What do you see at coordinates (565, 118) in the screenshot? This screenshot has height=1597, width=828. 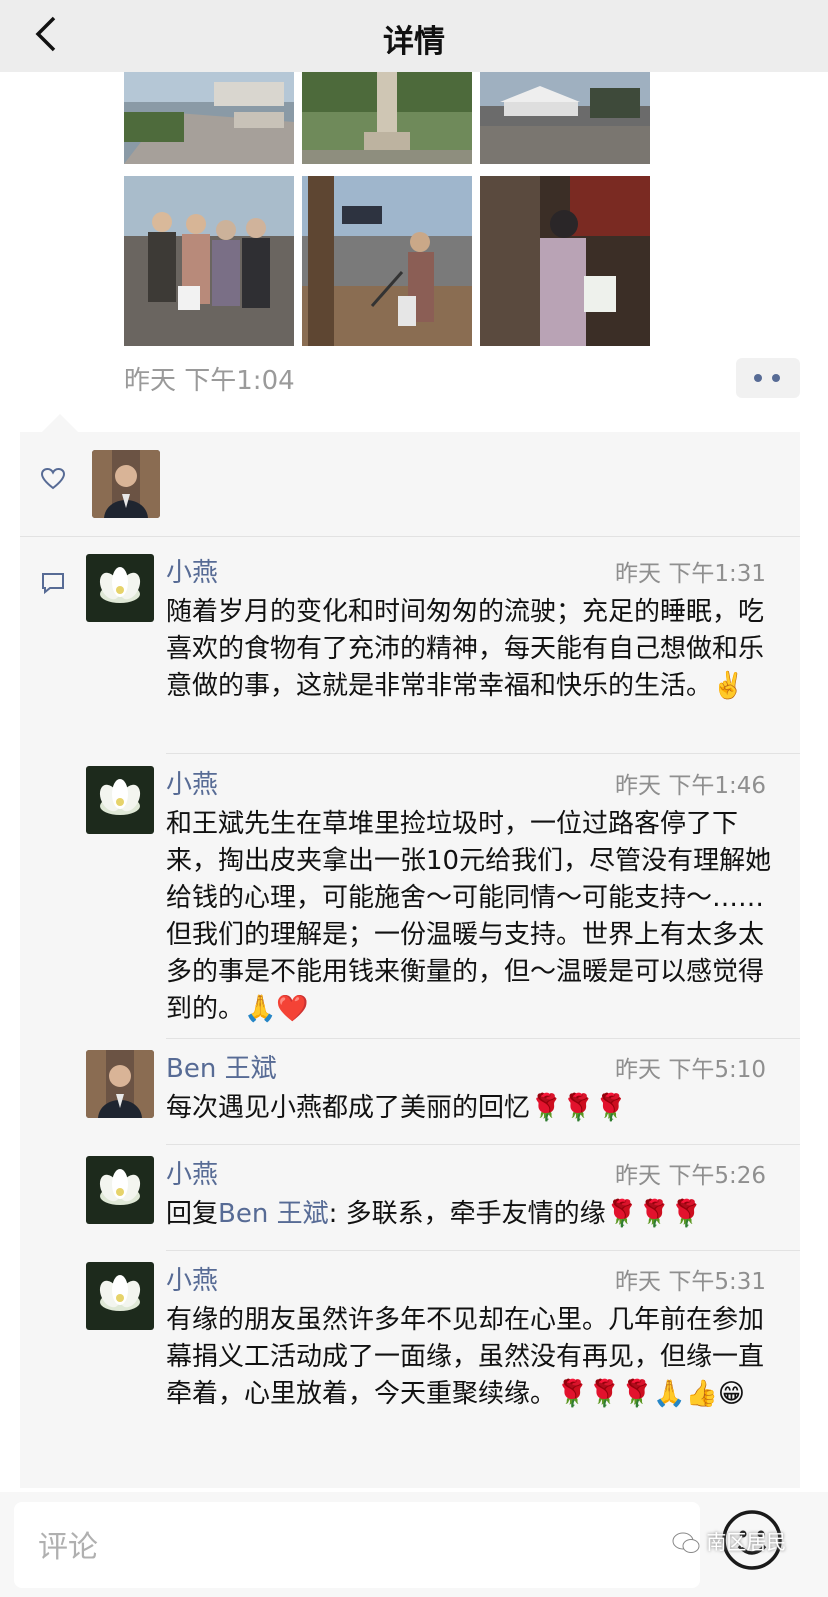 I see `photo-market-tents` at bounding box center [565, 118].